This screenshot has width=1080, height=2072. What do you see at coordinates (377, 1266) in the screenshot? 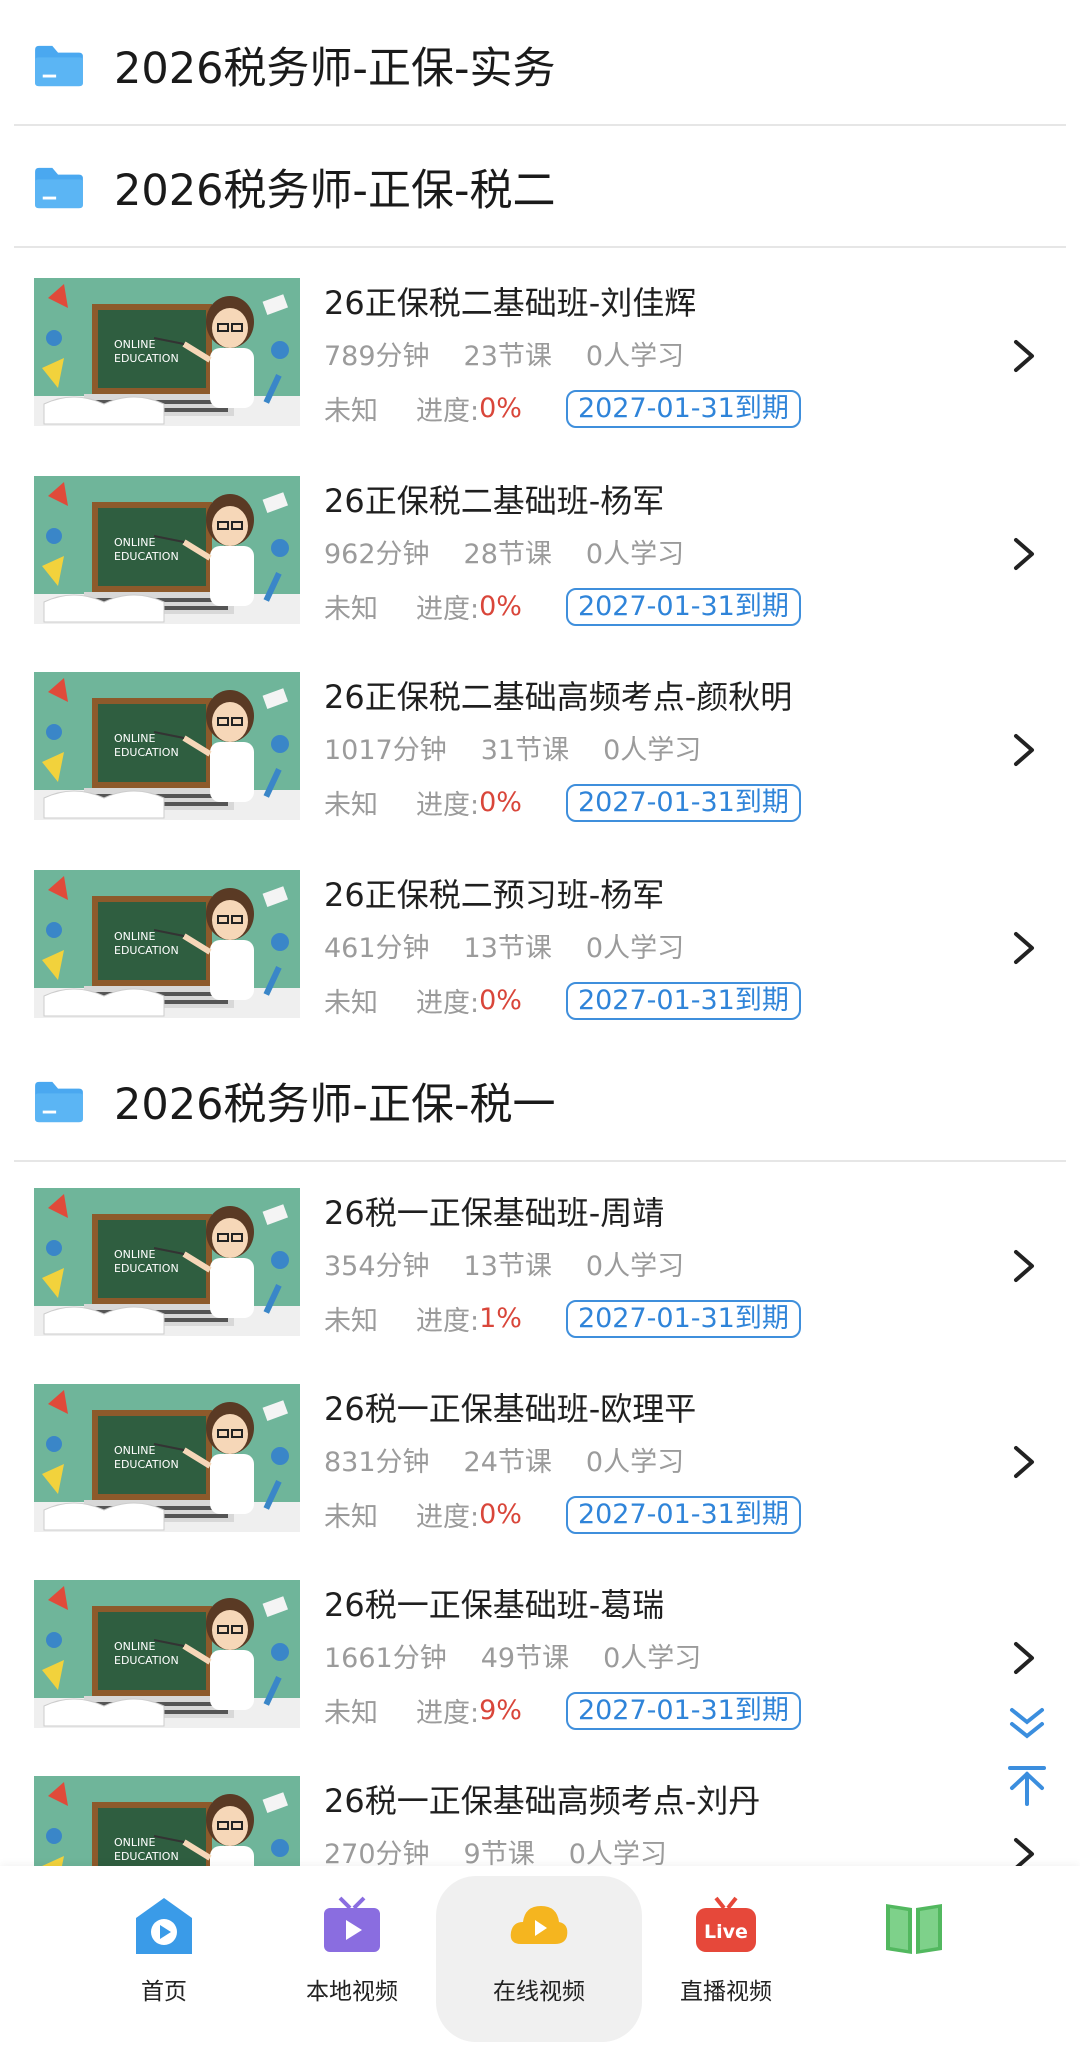
I see `course-minutes: 354分钟` at bounding box center [377, 1266].